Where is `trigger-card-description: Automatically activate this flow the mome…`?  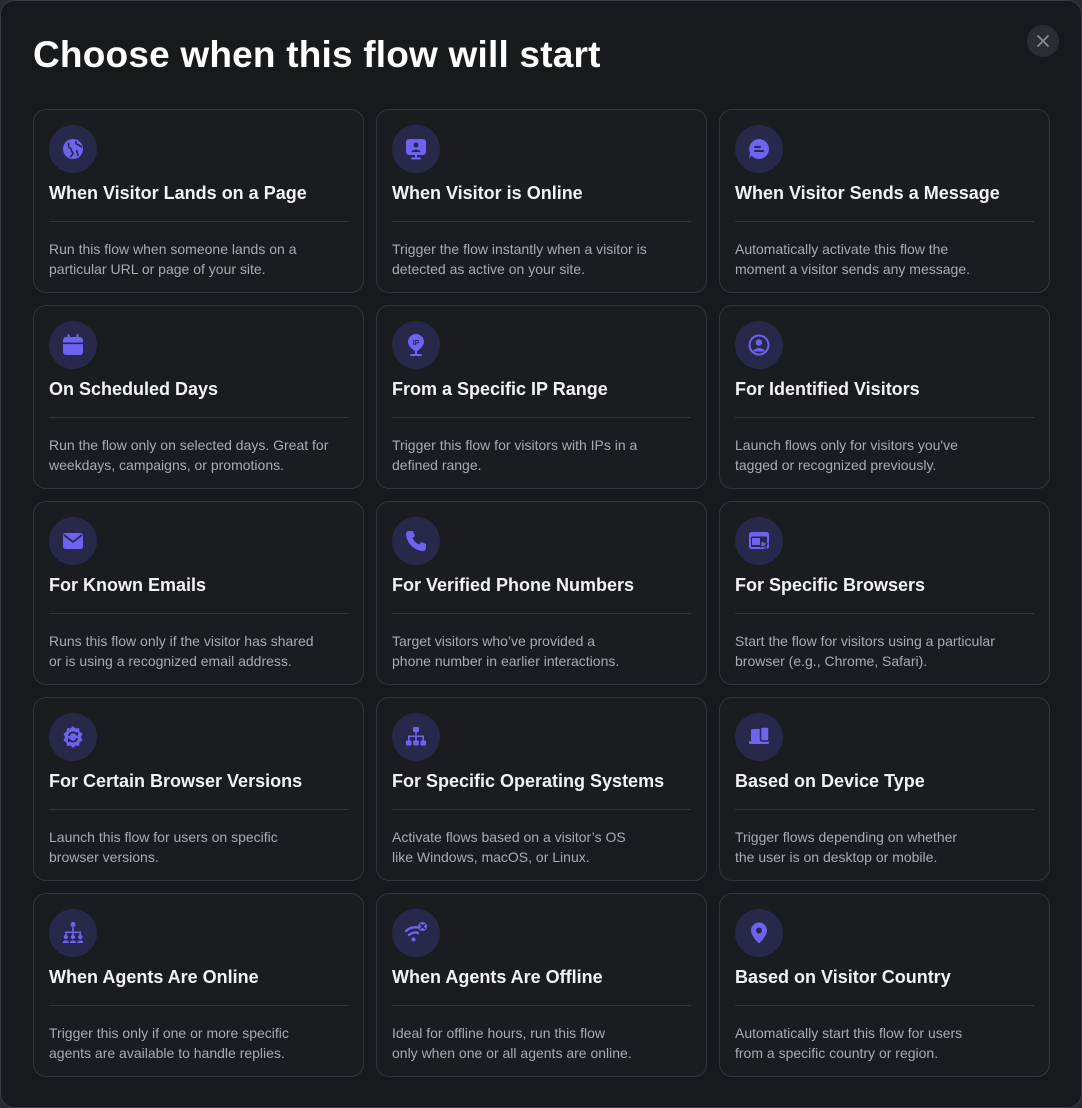 trigger-card-description: Automatically activate this flow the mome… is located at coordinates (884, 259).